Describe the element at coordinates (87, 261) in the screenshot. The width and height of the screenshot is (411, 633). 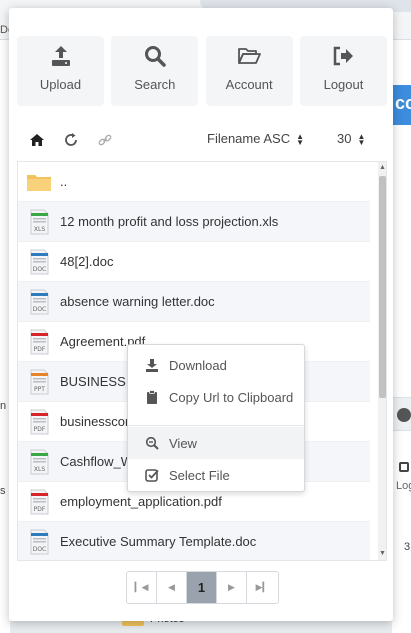
I see `file-name: 48[2].doc` at that location.